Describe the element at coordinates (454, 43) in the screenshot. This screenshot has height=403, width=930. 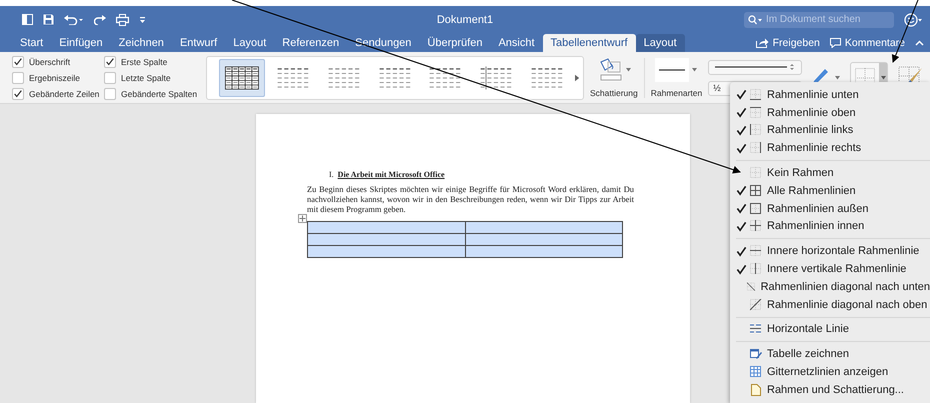
I see `ribbon-tab: Überprüfen` at that location.